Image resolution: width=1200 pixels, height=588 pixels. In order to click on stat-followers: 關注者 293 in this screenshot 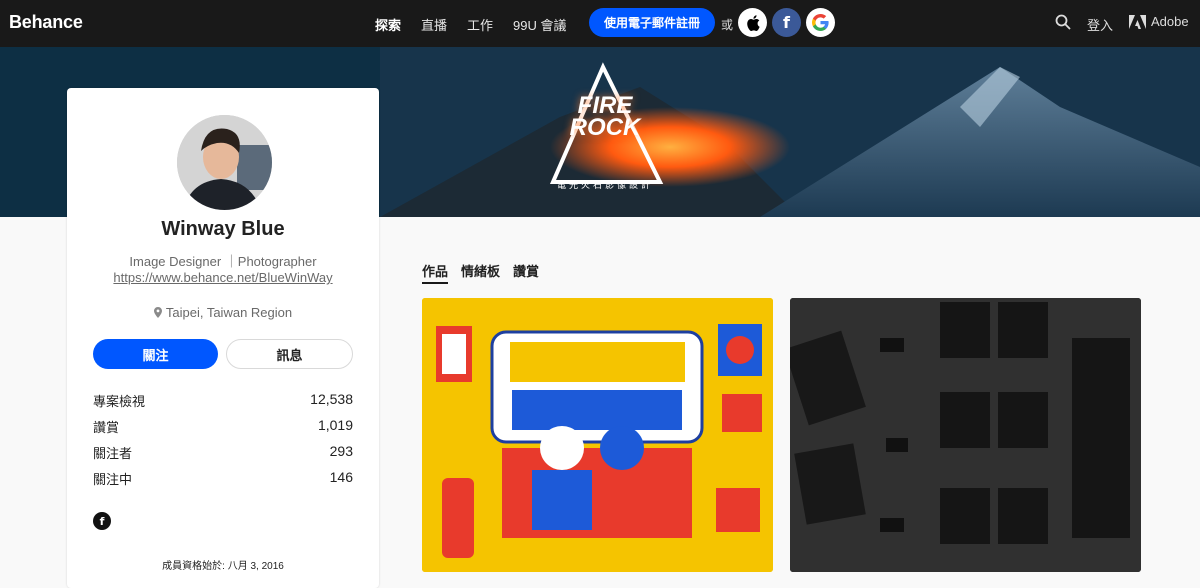, I will do `click(223, 456)`.